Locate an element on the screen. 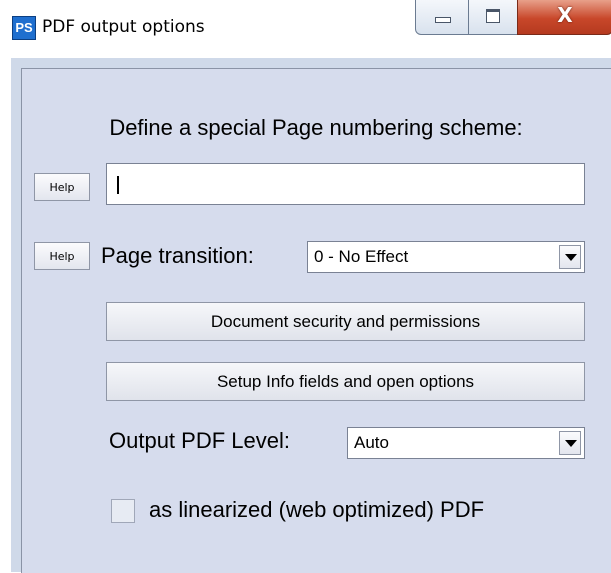 The image size is (611, 573). minimize-button is located at coordinates (442, 17).